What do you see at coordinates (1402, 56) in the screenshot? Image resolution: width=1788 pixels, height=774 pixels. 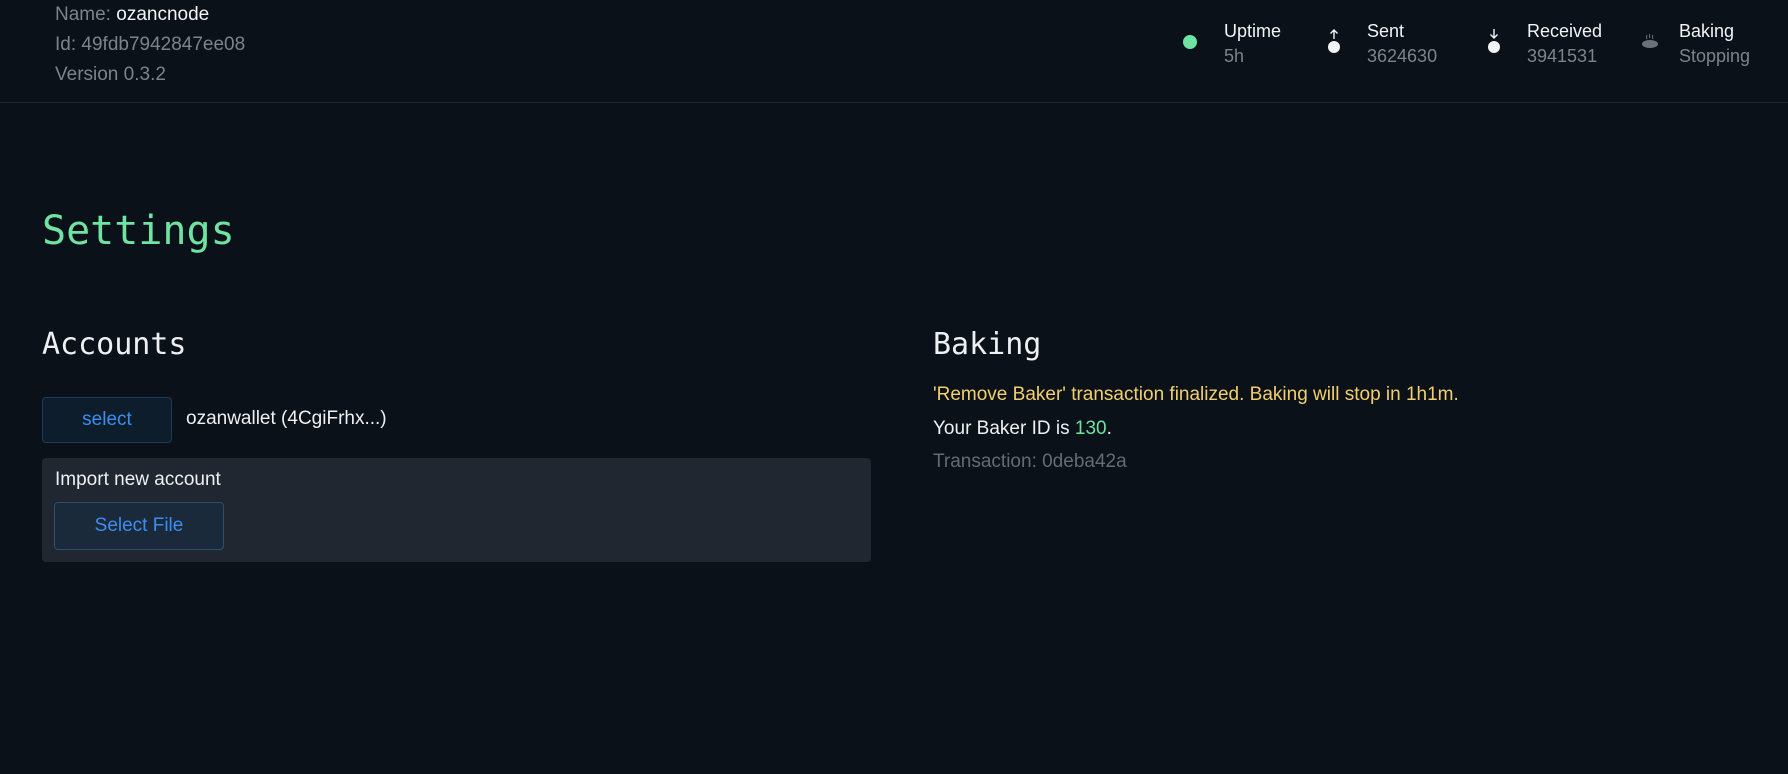 I see `sent-value: 3624630` at bounding box center [1402, 56].